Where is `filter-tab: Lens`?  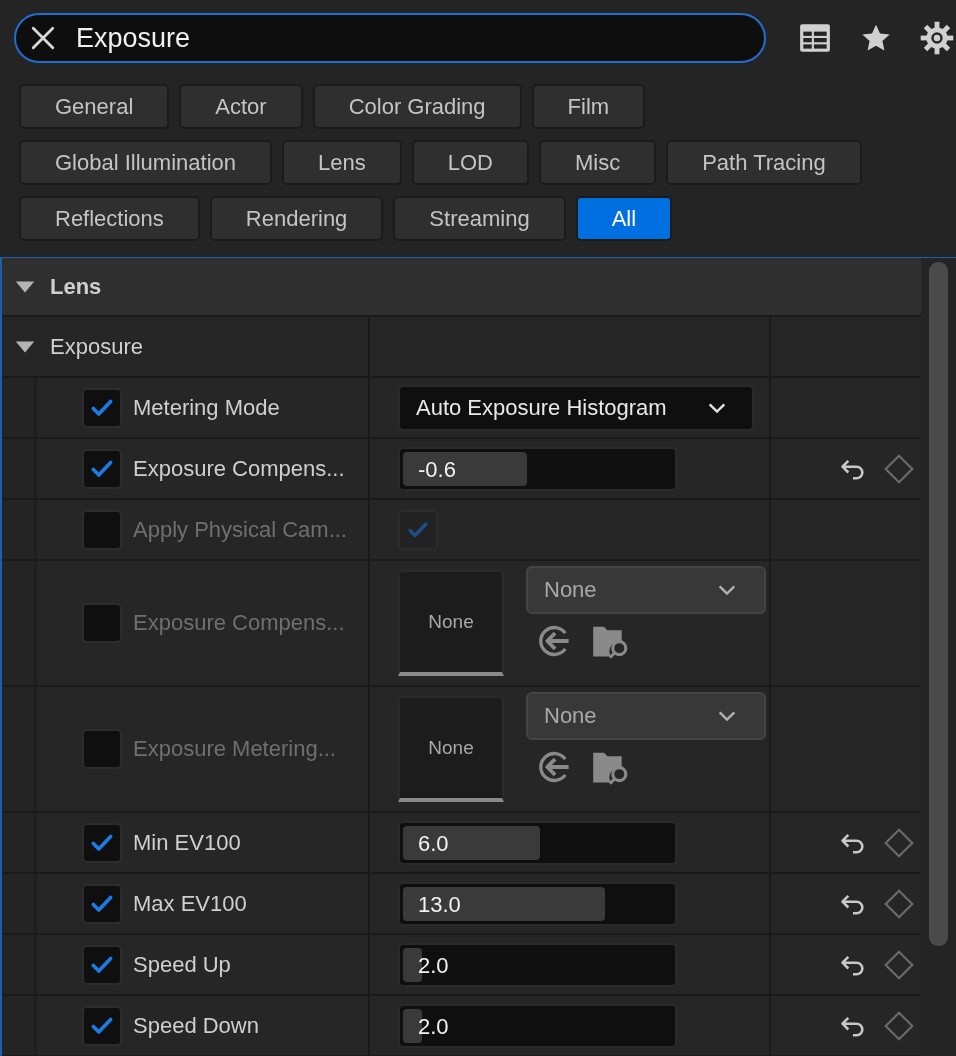
filter-tab: Lens is located at coordinates (342, 162).